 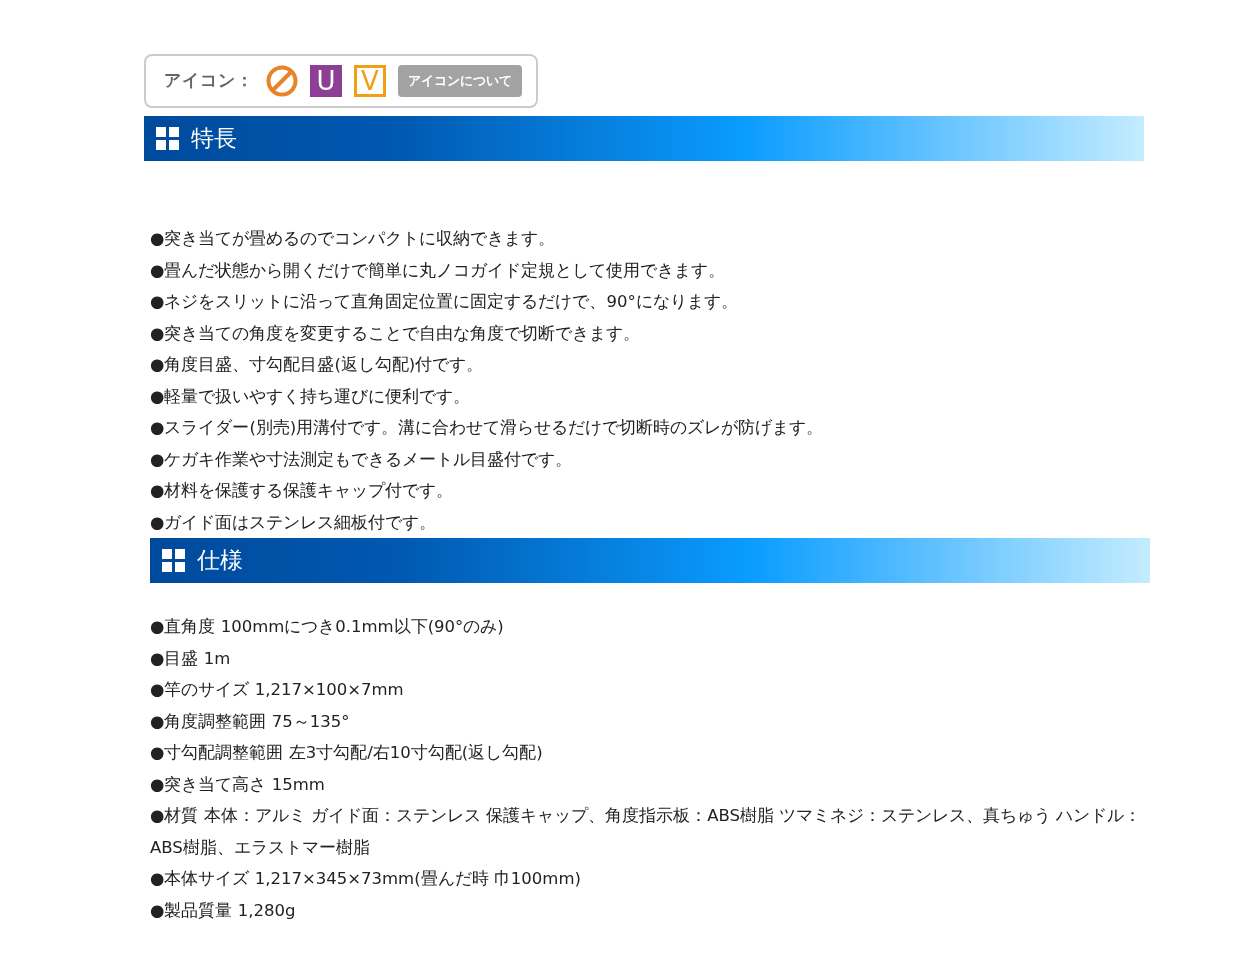 I want to click on list-item: ●竿のサイズ 1,217×100×7mm, so click(x=277, y=690).